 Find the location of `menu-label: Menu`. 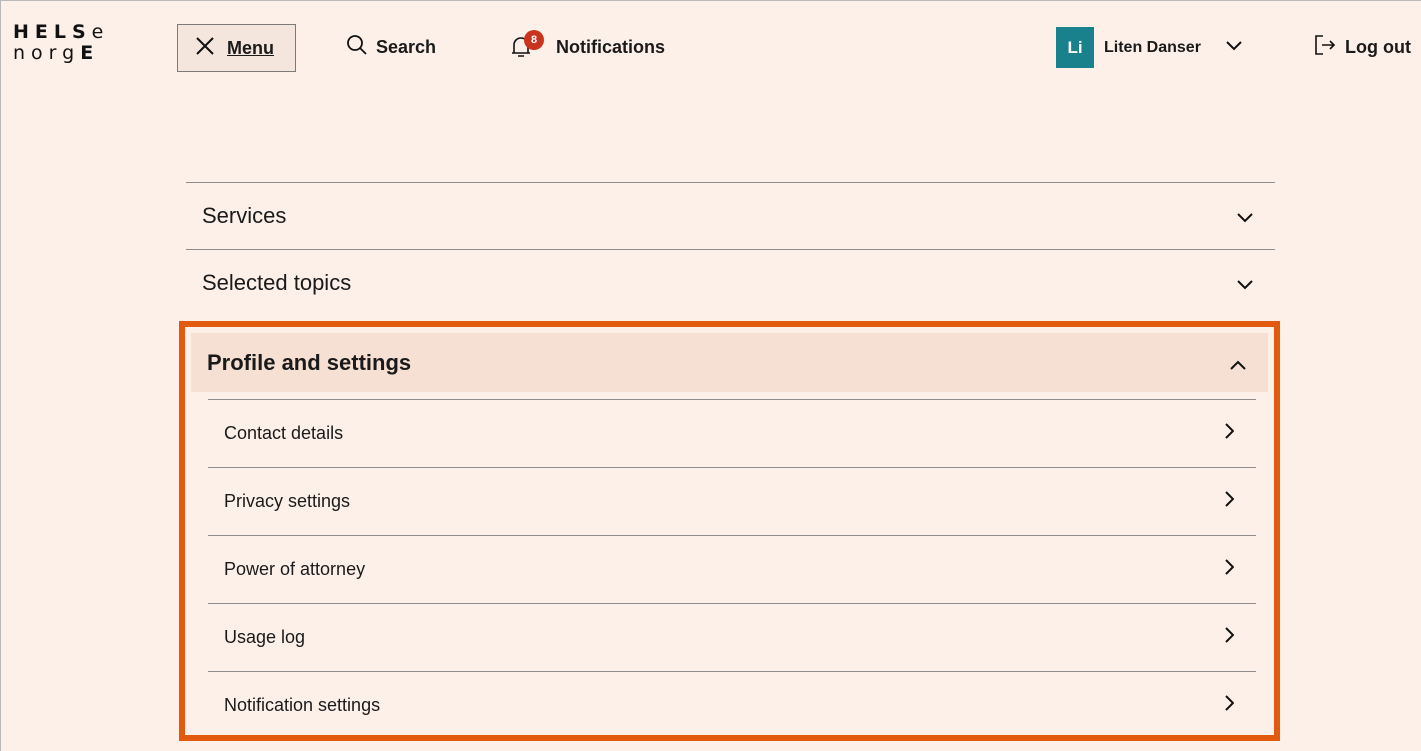

menu-label: Menu is located at coordinates (250, 47).